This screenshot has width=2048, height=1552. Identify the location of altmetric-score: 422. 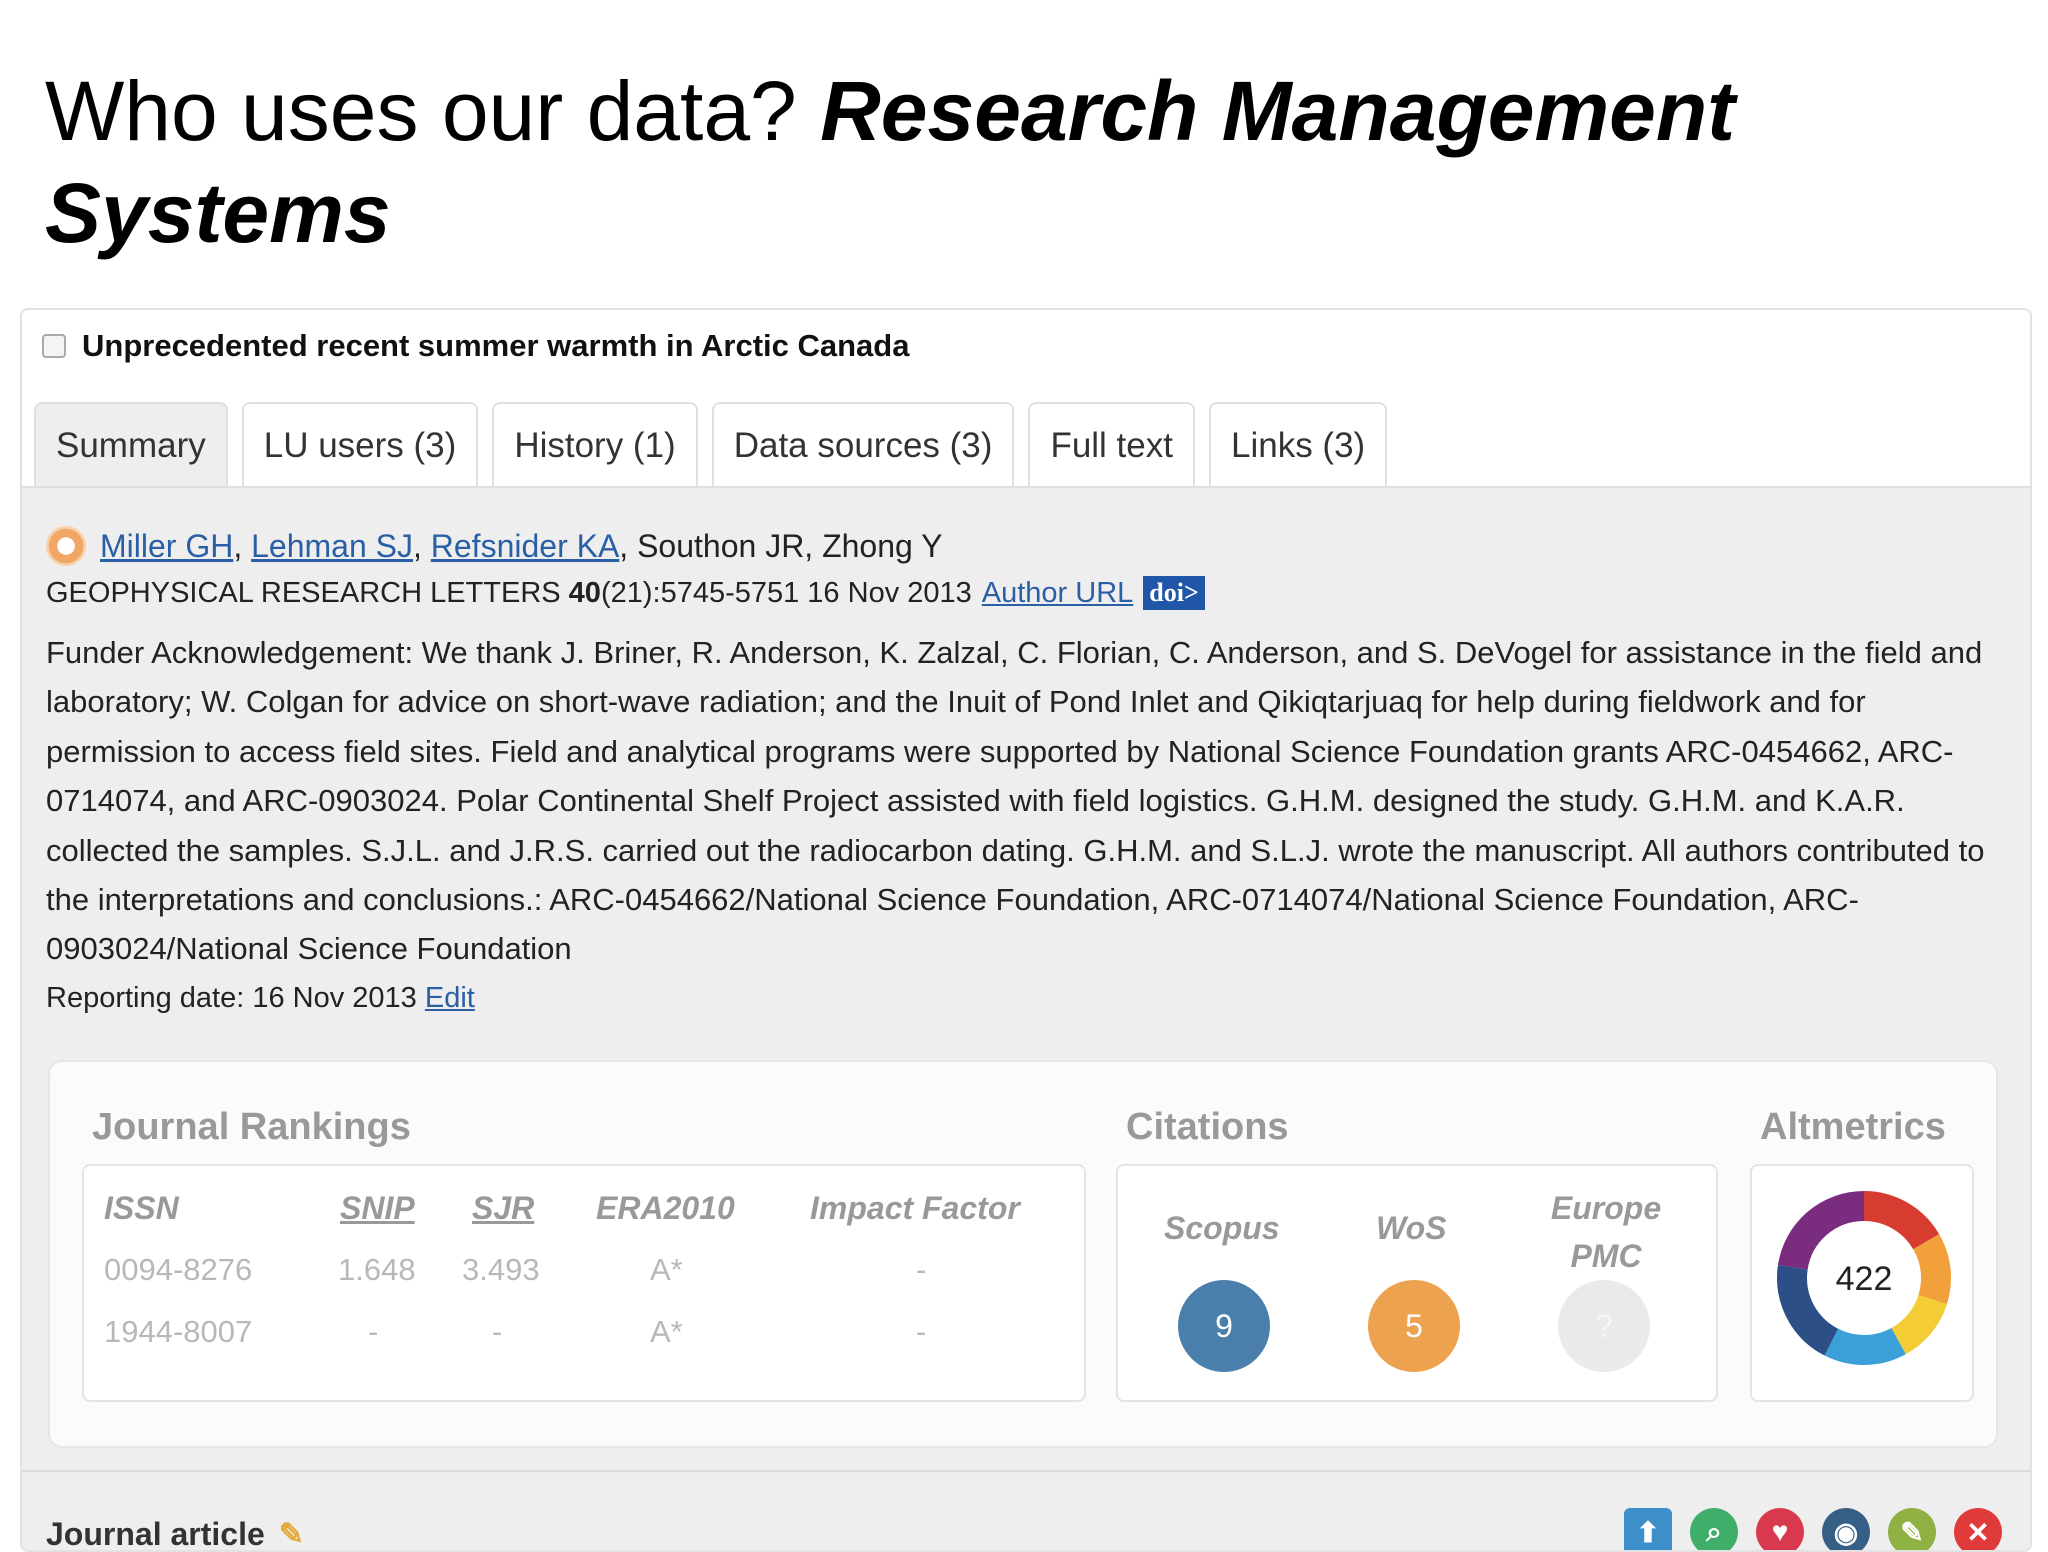
(1864, 1279).